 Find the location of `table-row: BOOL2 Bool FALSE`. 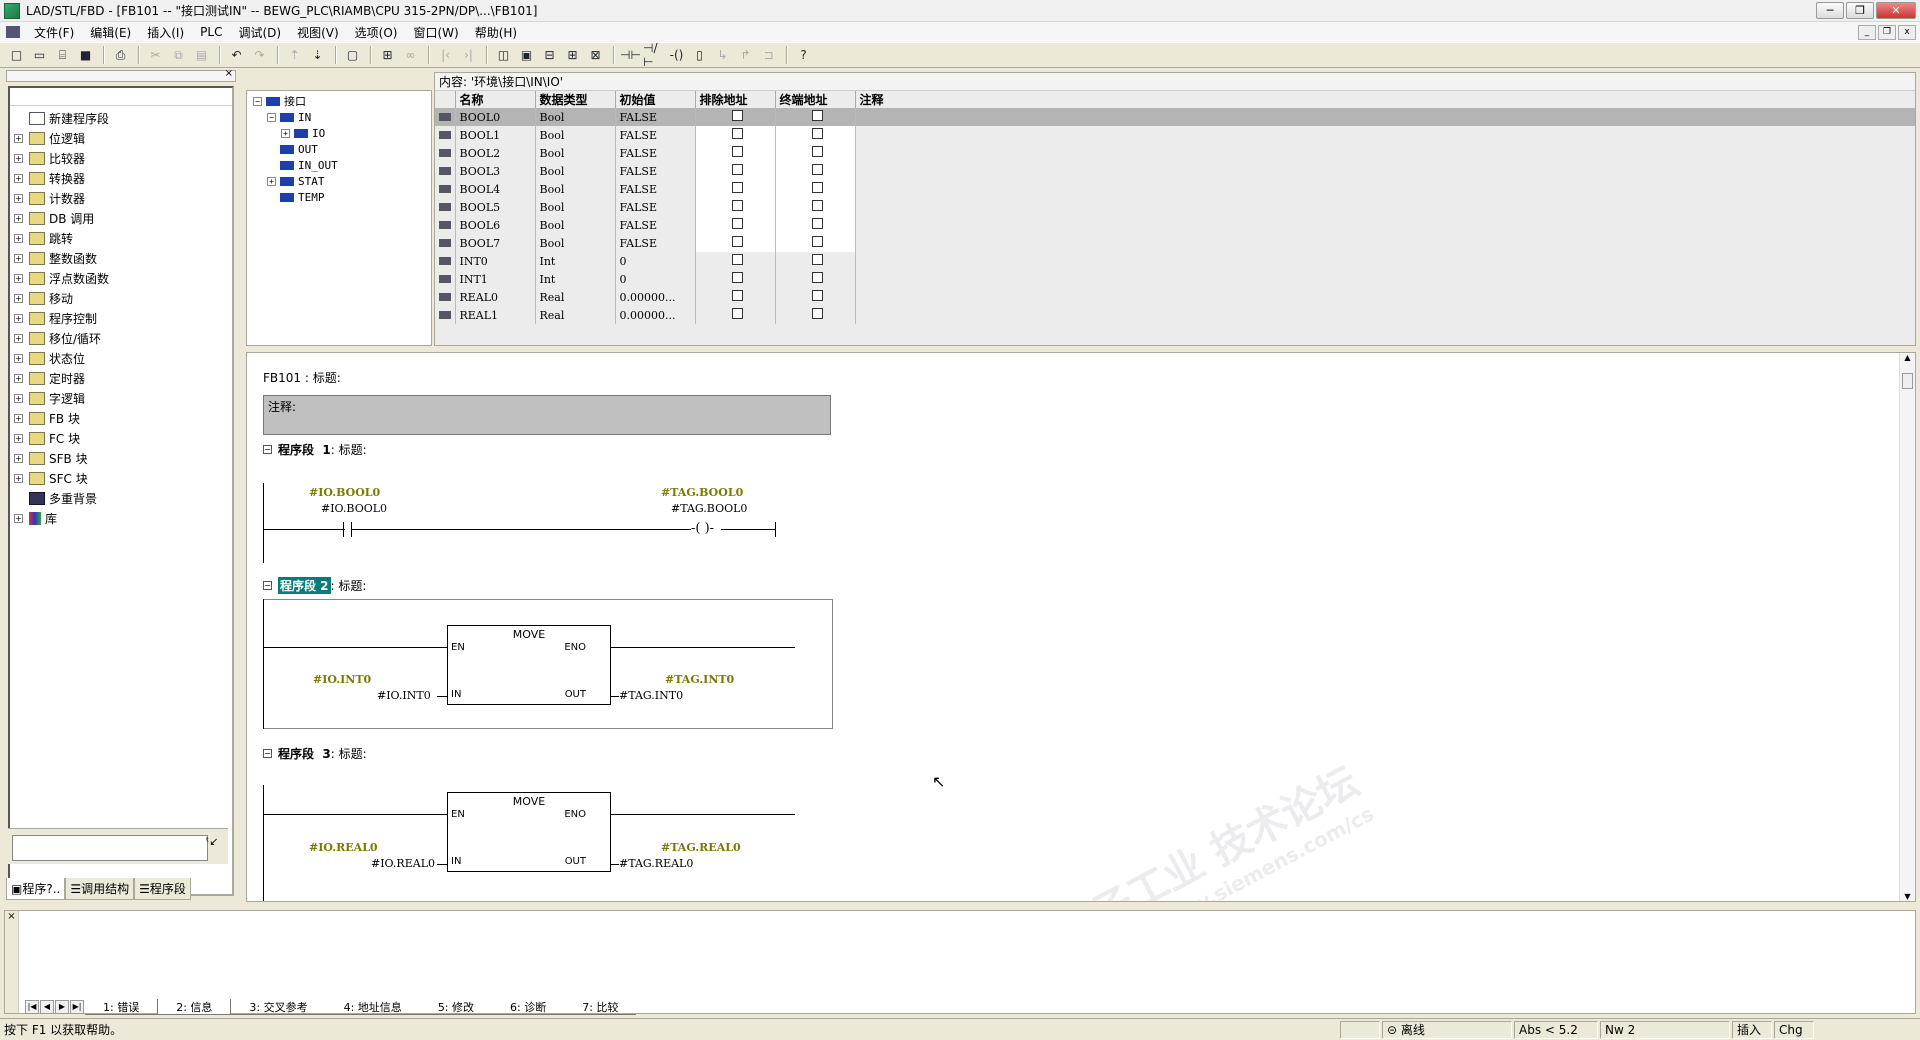

table-row: BOOL2 Bool FALSE is located at coordinates (1175, 153).